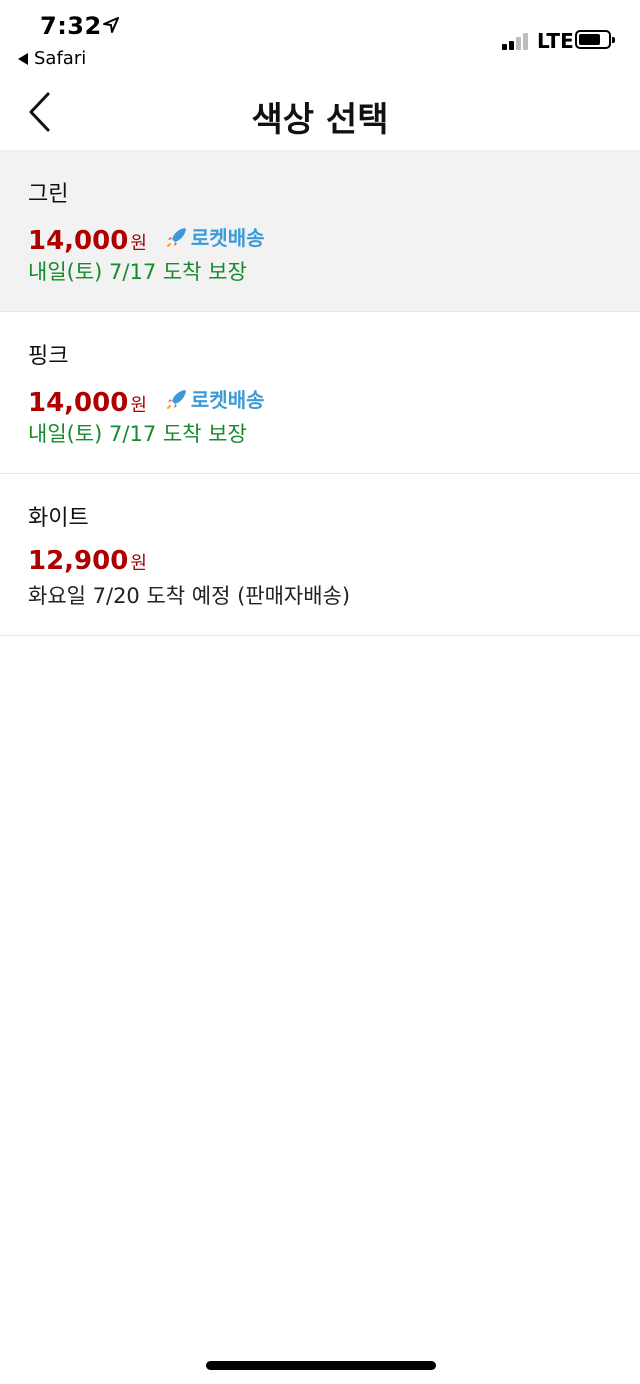 This screenshot has height=1384, width=640. I want to click on location-arrow-icon, so click(111, 25).